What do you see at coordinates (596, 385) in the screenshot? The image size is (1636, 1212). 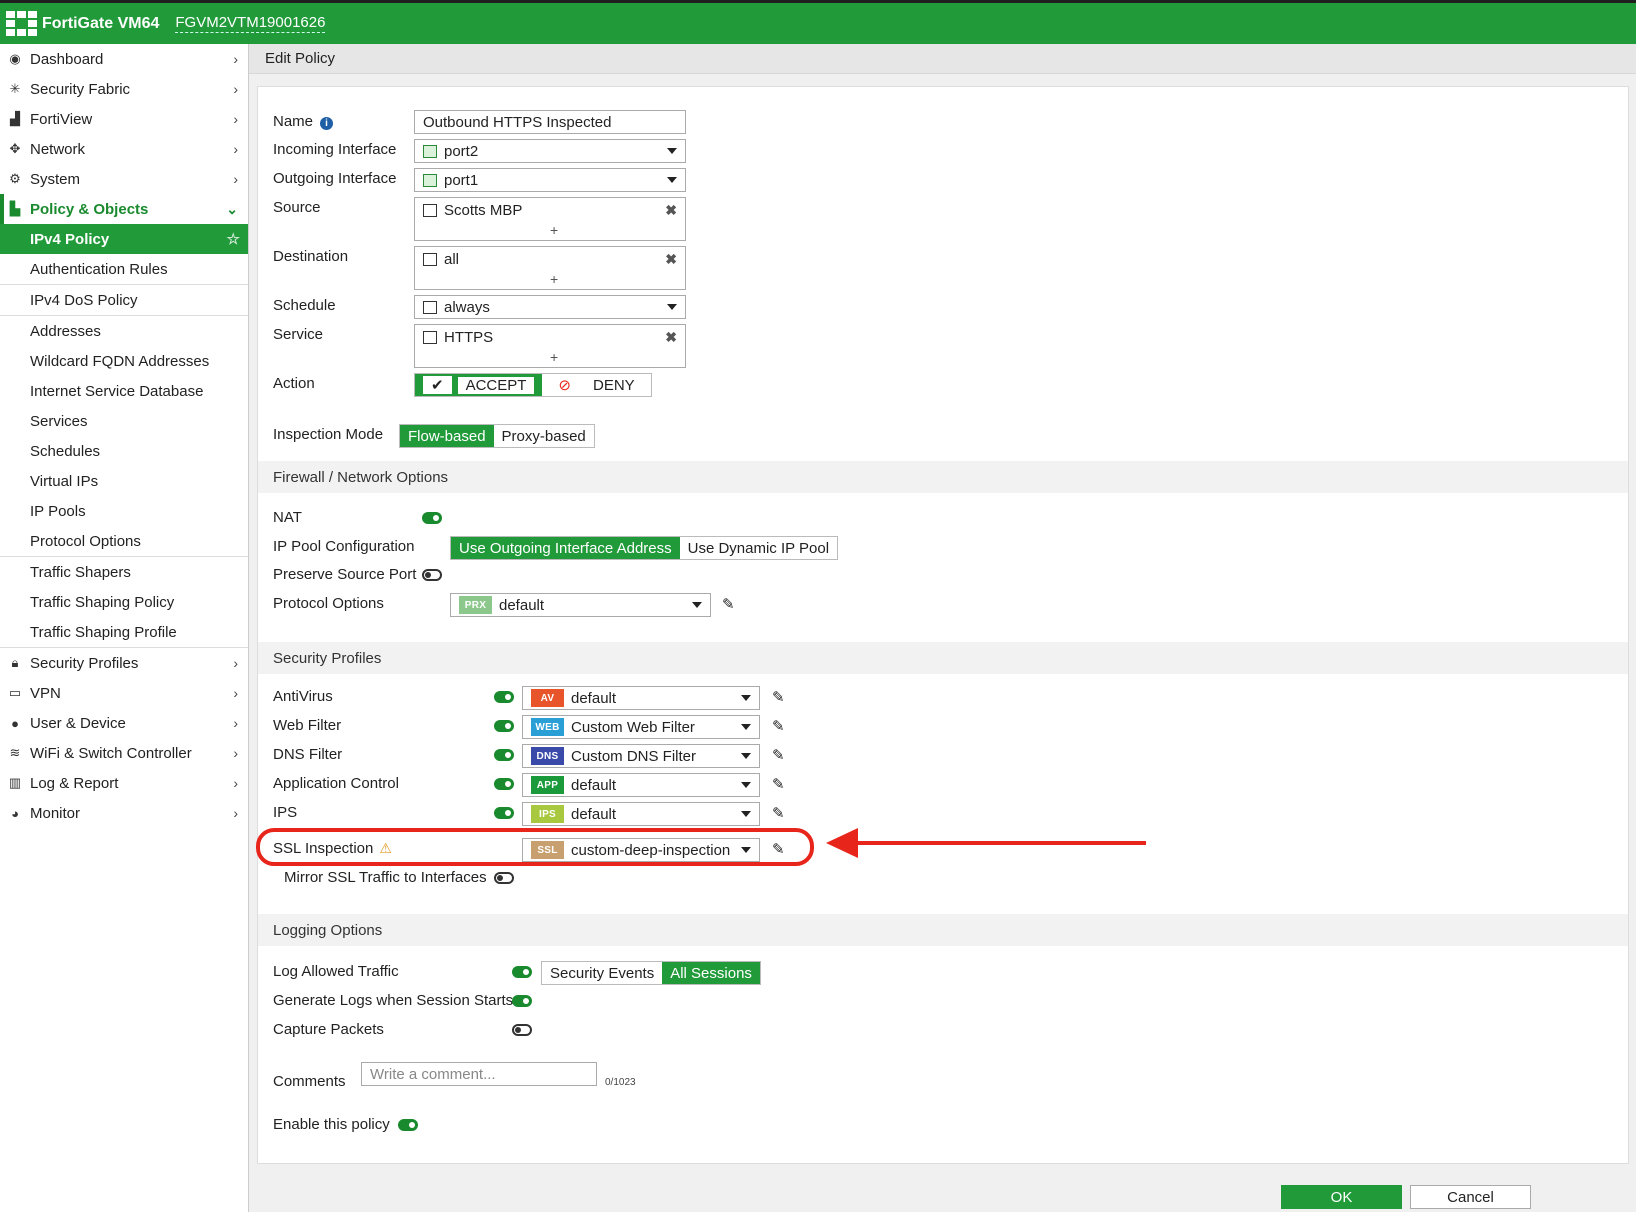 I see `deny-button: ⊘ DENY` at bounding box center [596, 385].